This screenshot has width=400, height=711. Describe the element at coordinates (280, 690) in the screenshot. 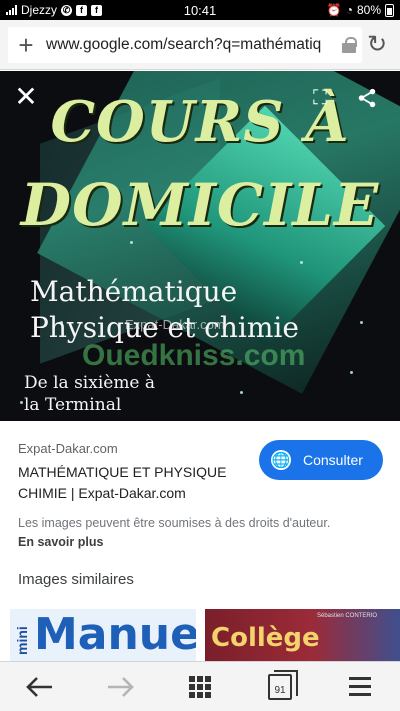

I see `tab-count: 91` at that location.